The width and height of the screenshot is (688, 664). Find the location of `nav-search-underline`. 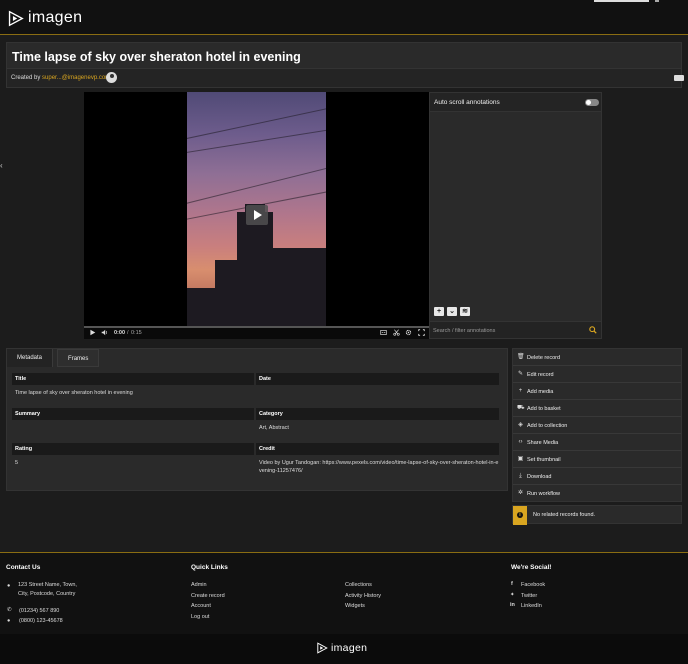

nav-search-underline is located at coordinates (621, 1).